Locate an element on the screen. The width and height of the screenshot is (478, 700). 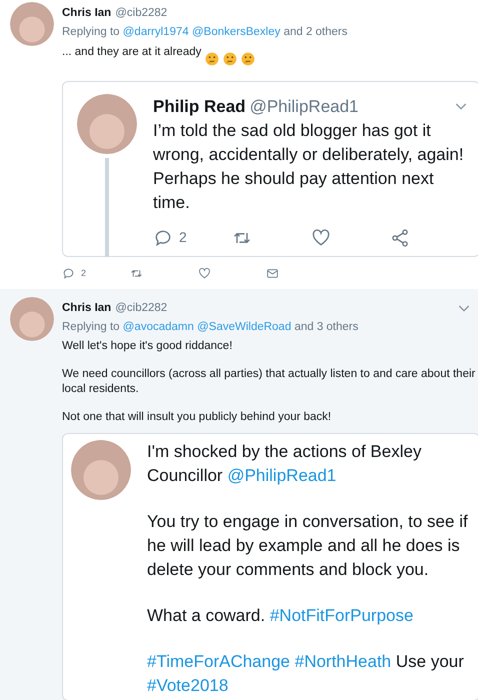
tweet-text: I’m told the sad old blogger has got it wrong, accidentally or deliberately, again! Perhaps he should pay attention next time. is located at coordinates (309, 167).